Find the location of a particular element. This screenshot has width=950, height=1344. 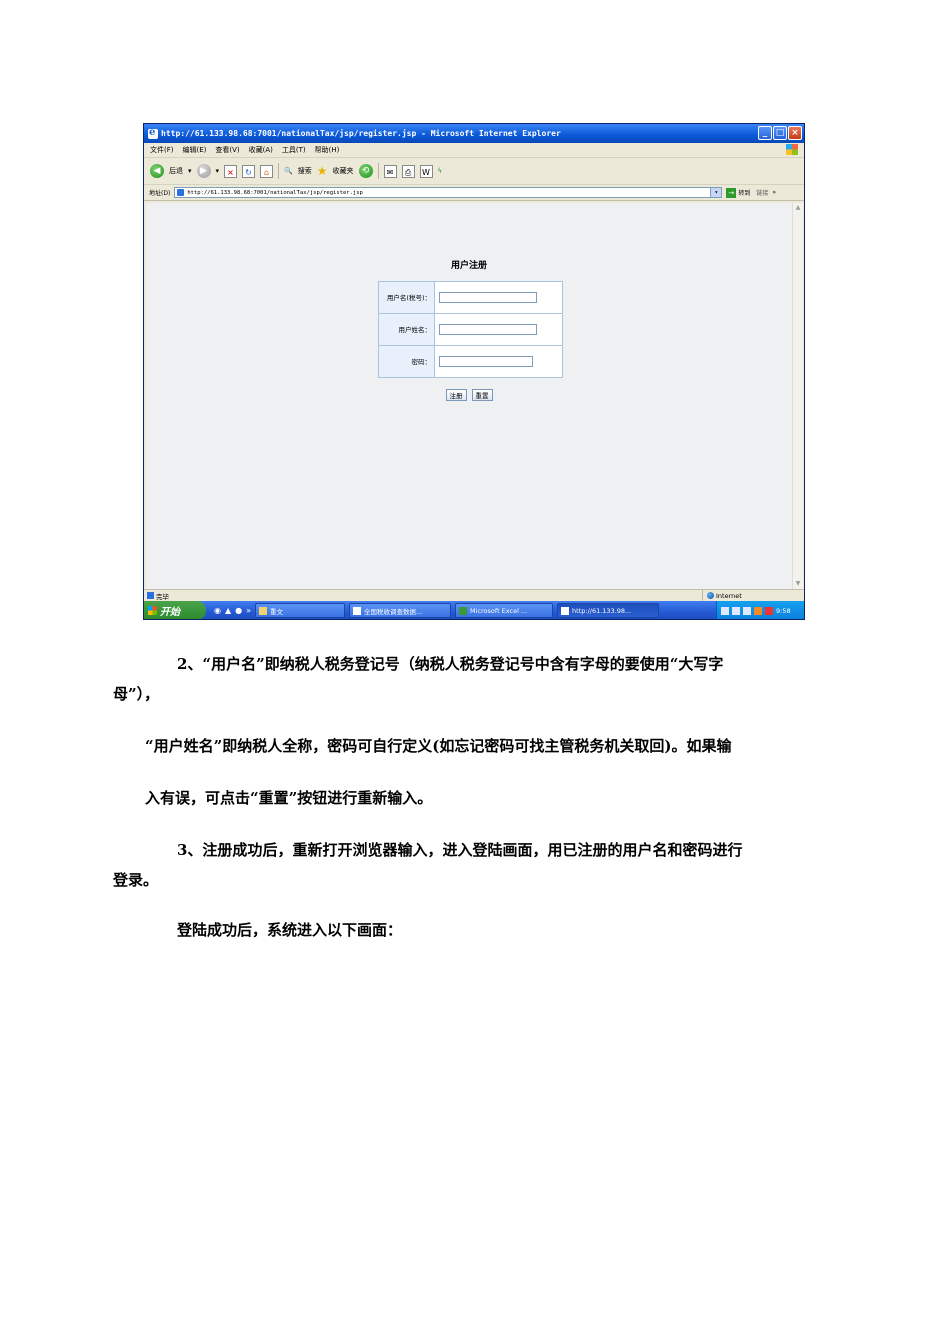

register-form: 用户名(税号)： 用户姓名： 密码： is located at coordinates (470, 329).